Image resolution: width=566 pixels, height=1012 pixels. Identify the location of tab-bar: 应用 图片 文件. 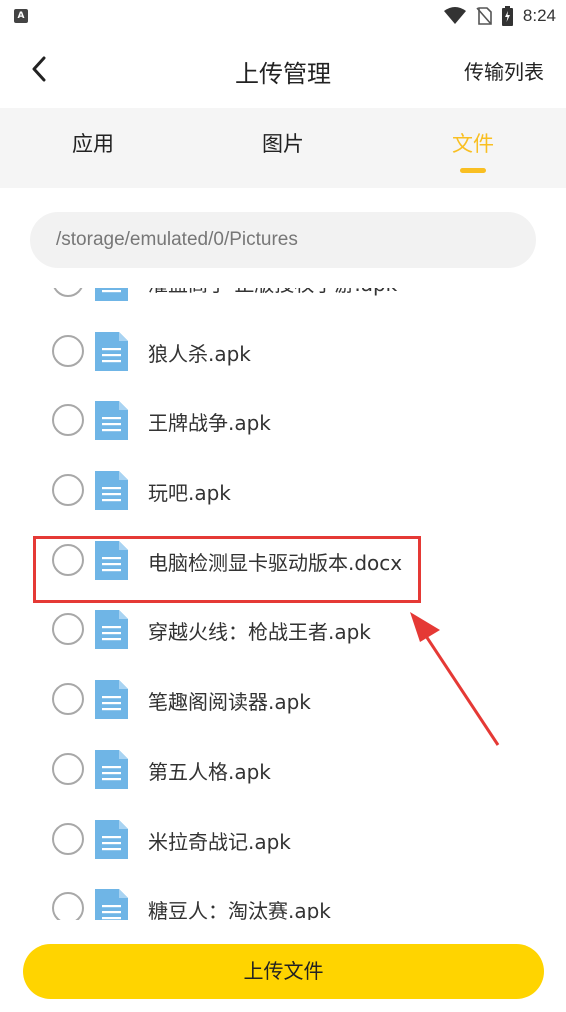
(283, 148).